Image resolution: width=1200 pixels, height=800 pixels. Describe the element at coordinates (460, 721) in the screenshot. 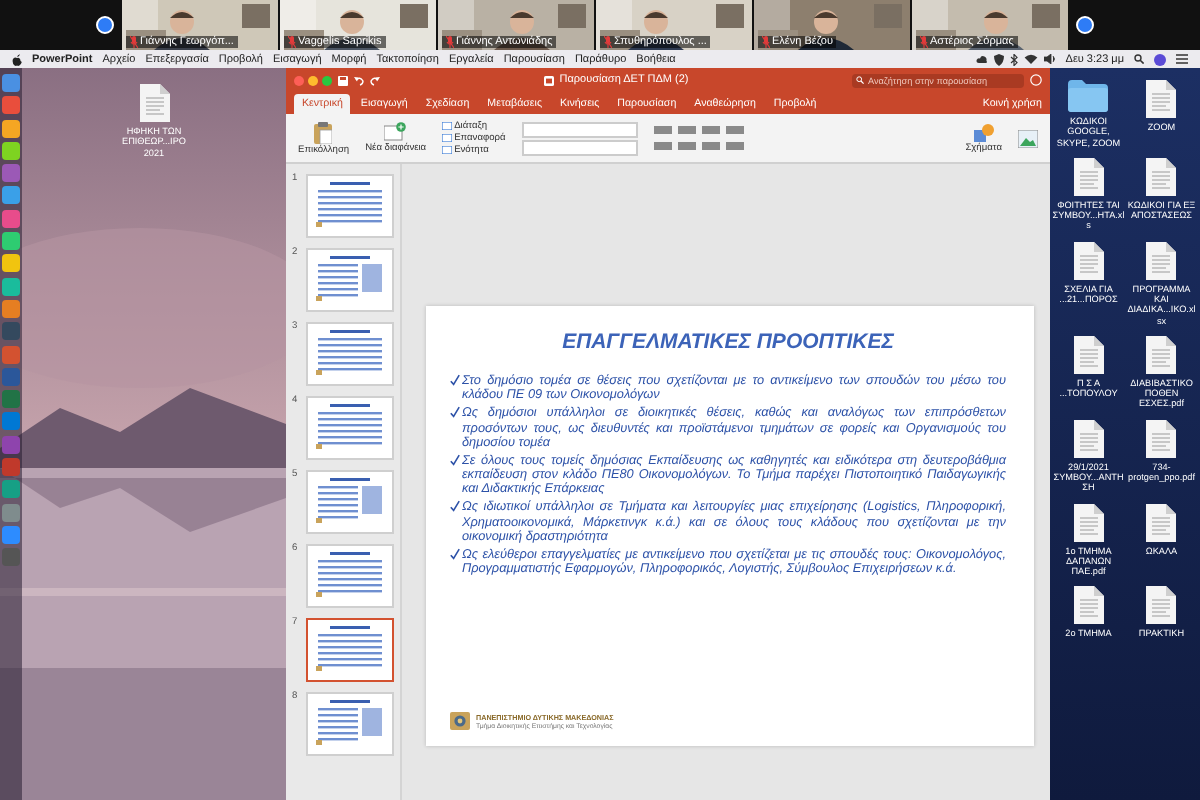

I see `logo-icon` at that location.